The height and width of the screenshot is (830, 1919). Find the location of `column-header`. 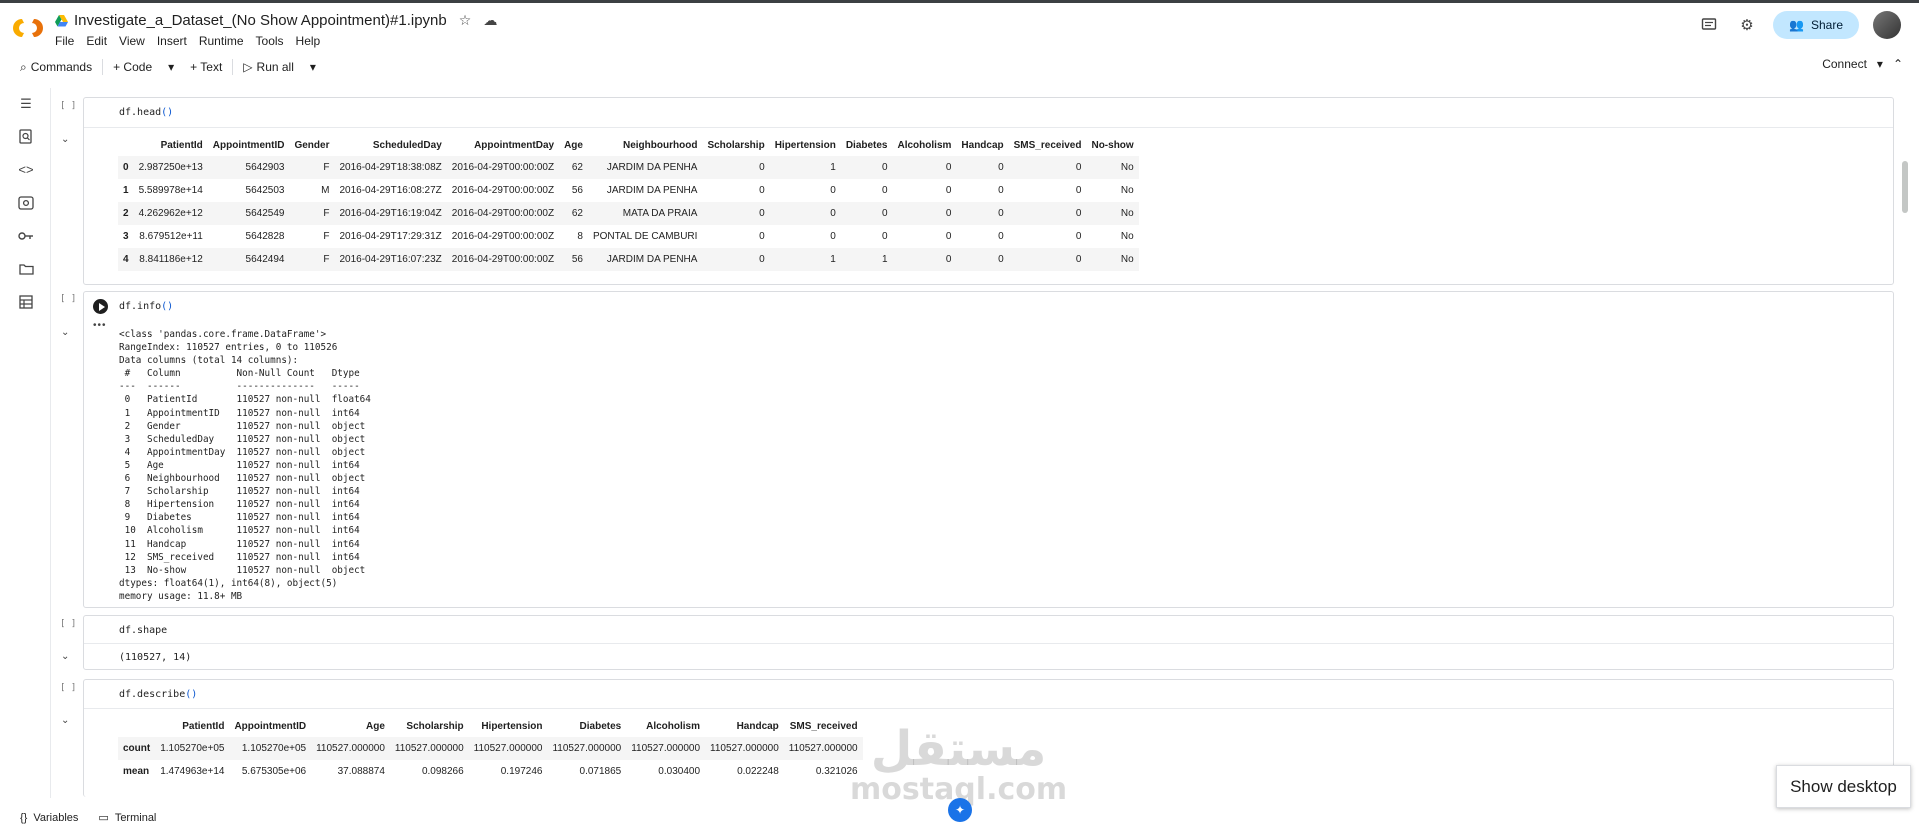

column-header is located at coordinates (126, 145).